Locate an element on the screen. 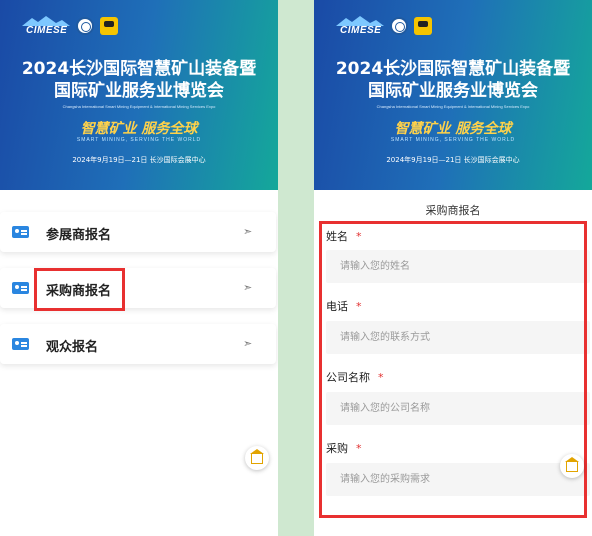  form-title: 采购商报名 is located at coordinates (453, 210).